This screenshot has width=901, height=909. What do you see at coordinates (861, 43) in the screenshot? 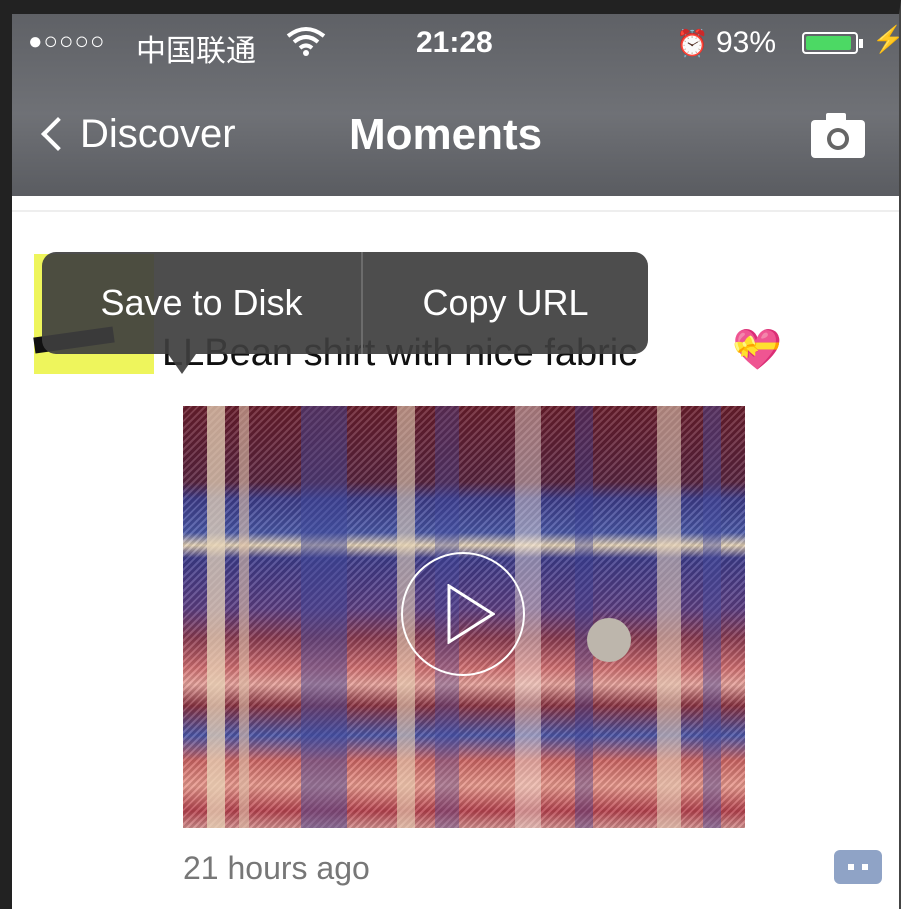
I see `battery-tip` at bounding box center [861, 43].